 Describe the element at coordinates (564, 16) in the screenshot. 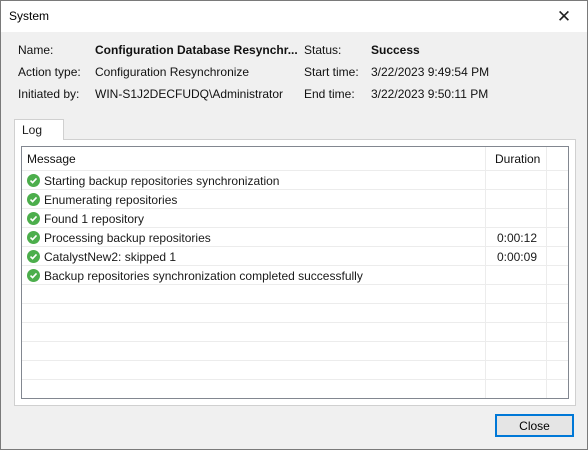

I see `close-icon: ✕` at that location.